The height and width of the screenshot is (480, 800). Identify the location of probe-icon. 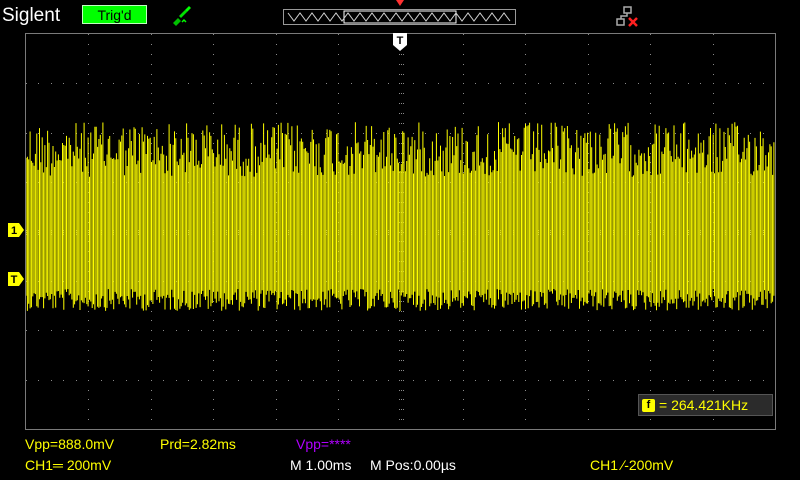
(182, 16).